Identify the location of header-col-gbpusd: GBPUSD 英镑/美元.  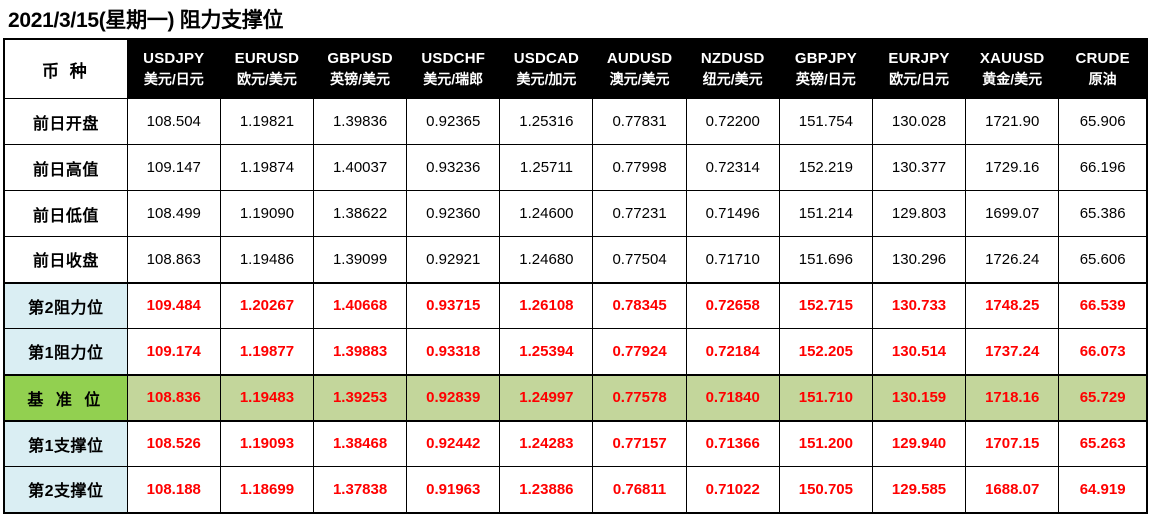
(360, 68).